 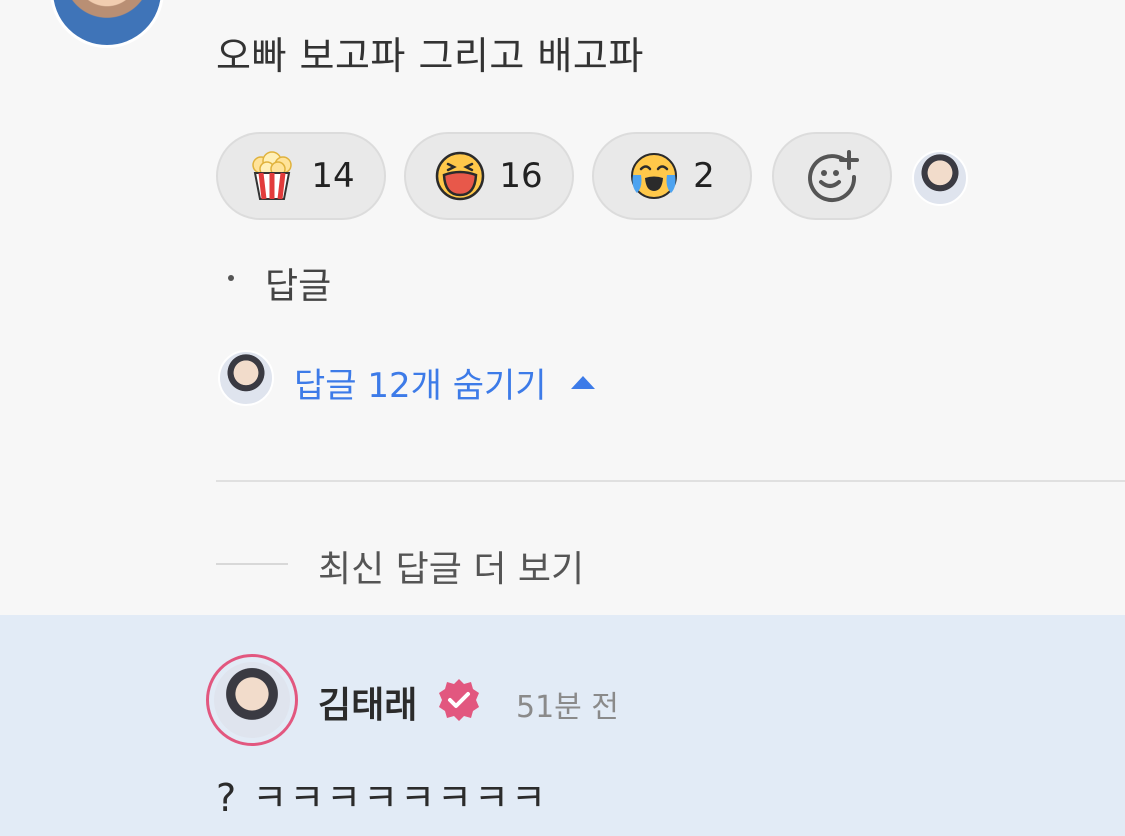 What do you see at coordinates (367, 702) in the screenshot?
I see `reply-author-name: 김태래` at bounding box center [367, 702].